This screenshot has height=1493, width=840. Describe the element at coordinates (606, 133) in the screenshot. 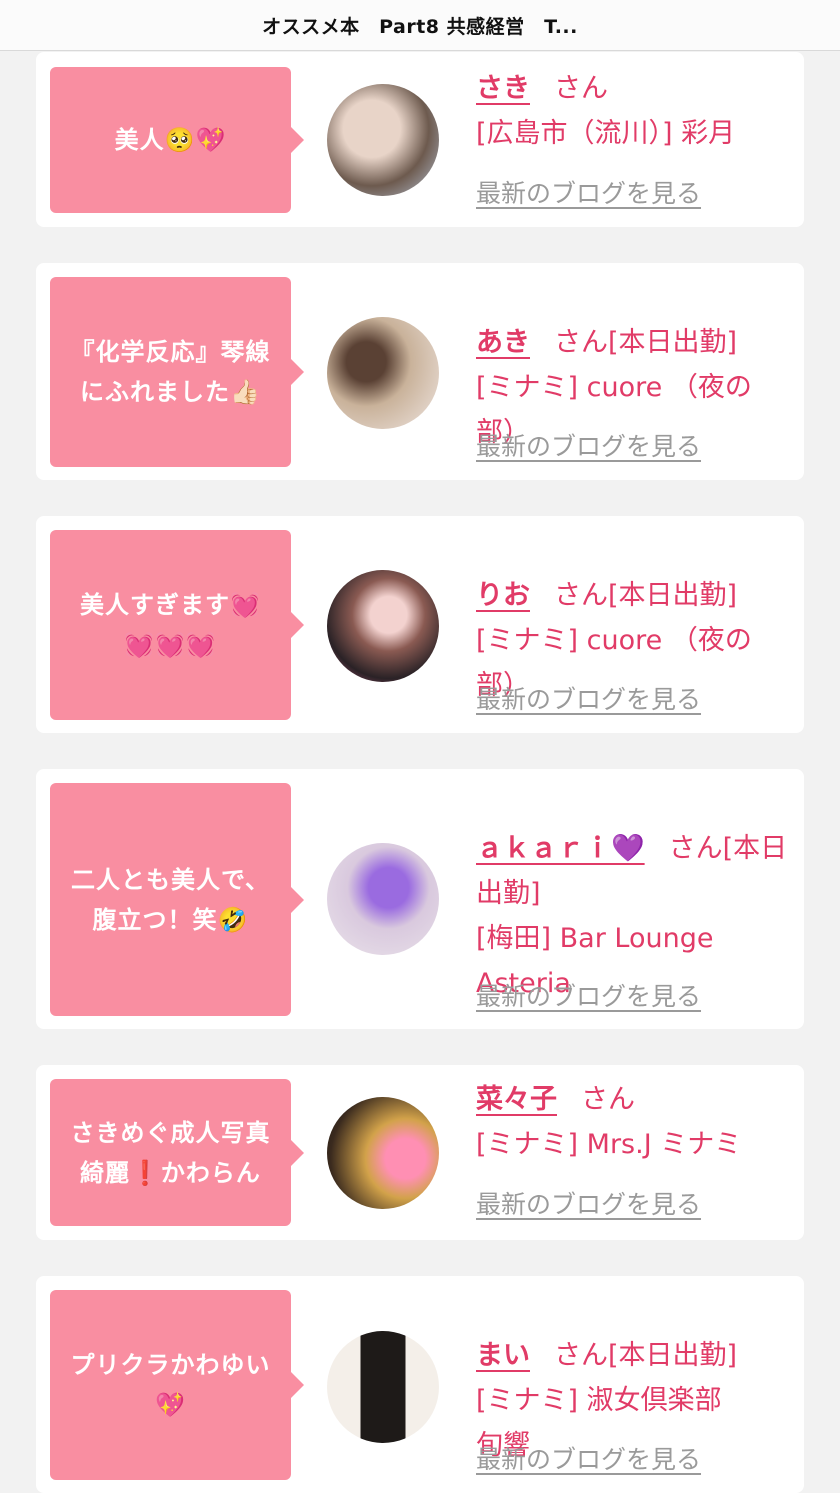

I see `shop-label: [広島市（流川）] 彩月` at that location.